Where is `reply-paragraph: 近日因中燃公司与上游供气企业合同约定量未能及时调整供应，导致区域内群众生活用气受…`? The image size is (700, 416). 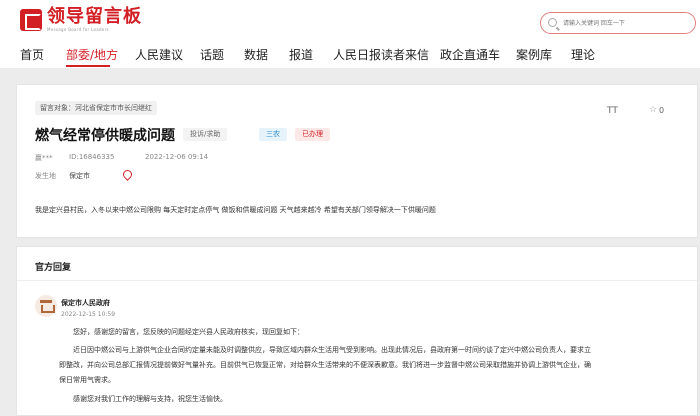 reply-paragraph: 近日因中燃公司与上游供气企业合同约定量未能及时调整供应，导致区域内群众生活用气受… is located at coordinates (332, 350).